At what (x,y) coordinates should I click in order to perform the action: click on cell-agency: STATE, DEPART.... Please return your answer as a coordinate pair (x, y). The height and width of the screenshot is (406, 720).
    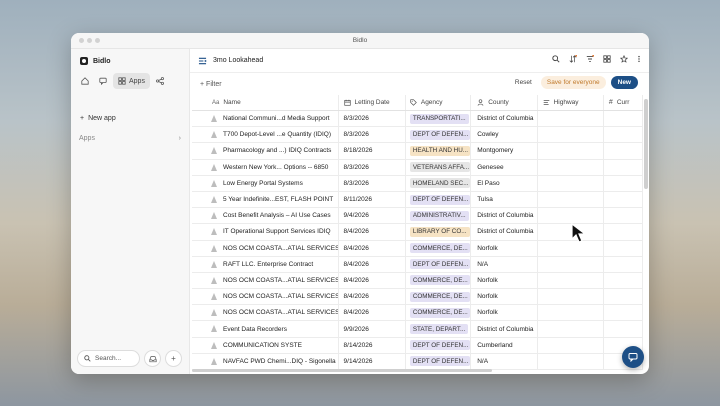
    Looking at the image, I should click on (439, 329).